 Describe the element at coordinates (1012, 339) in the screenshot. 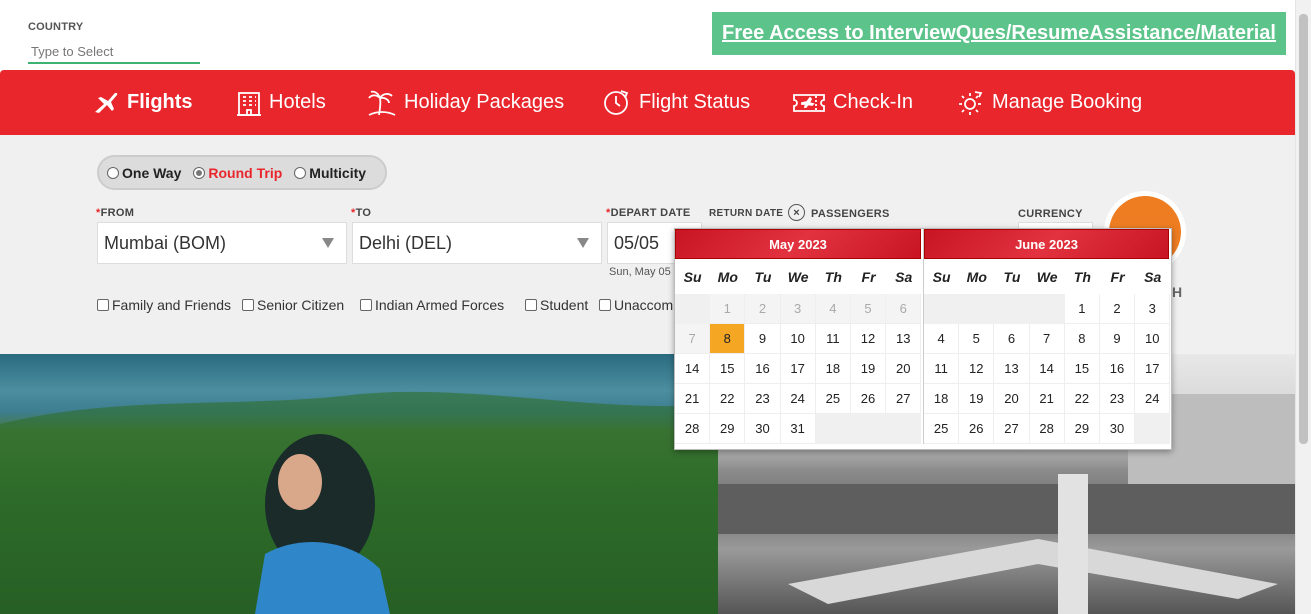

I see `calendar-day: 6` at that location.